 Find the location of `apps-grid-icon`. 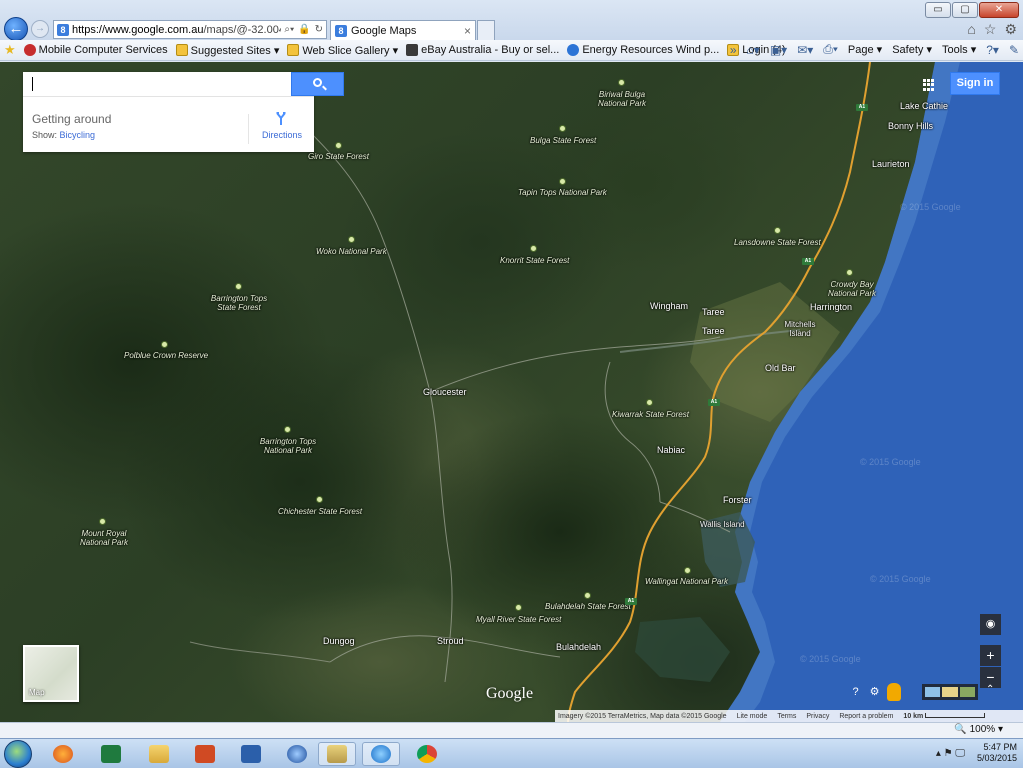

apps-grid-icon is located at coordinates (929, 85).